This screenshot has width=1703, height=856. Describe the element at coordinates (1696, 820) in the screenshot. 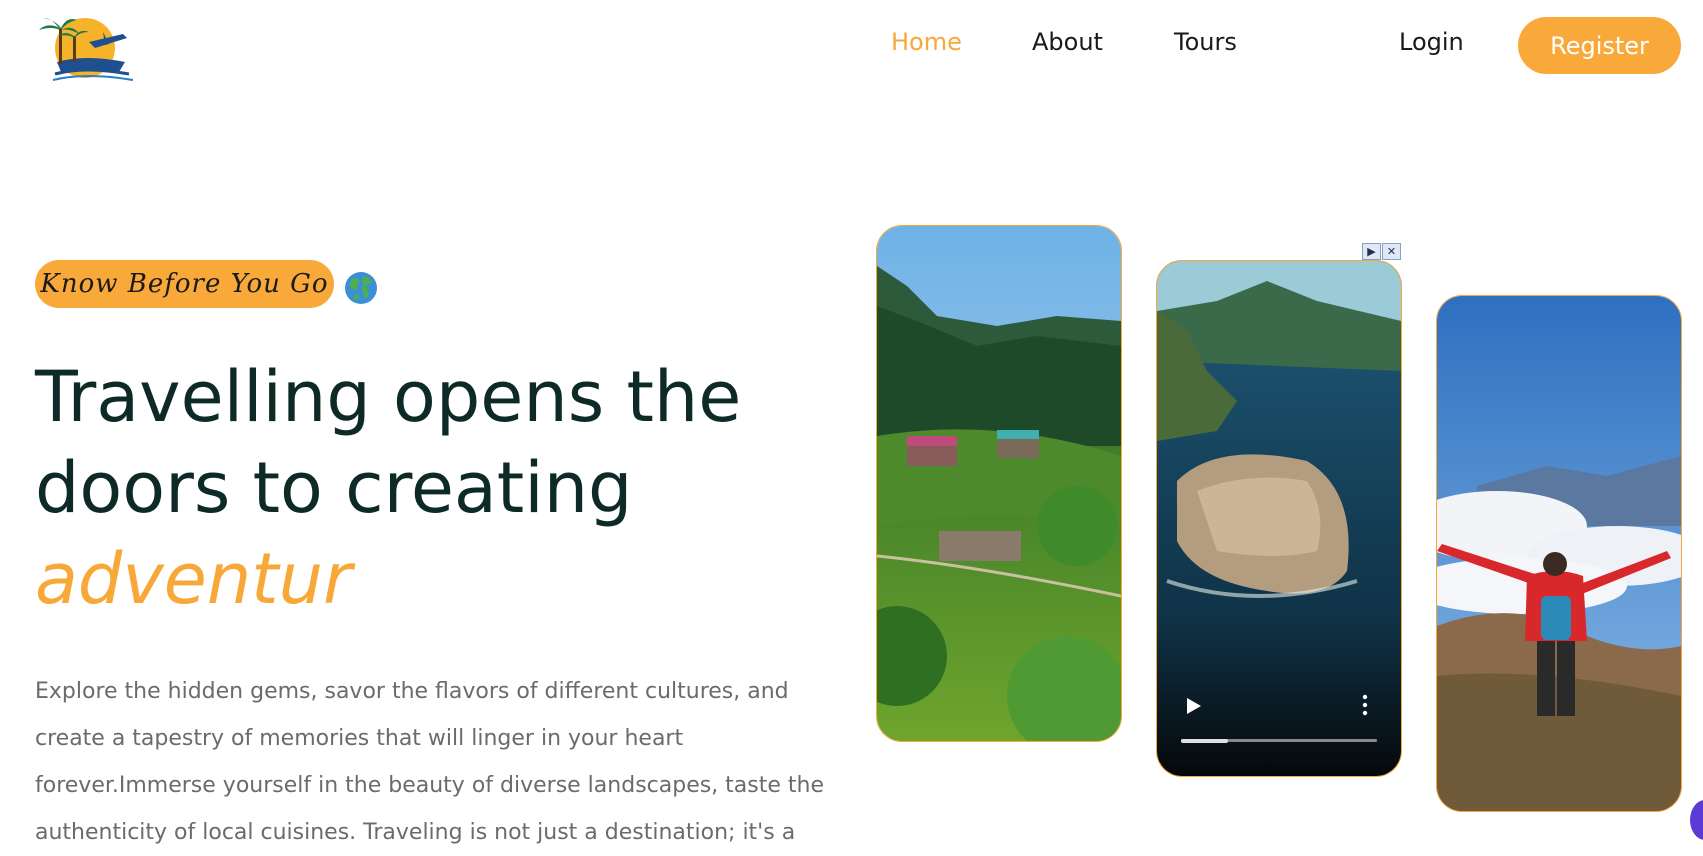

I see `scroll-corner` at that location.